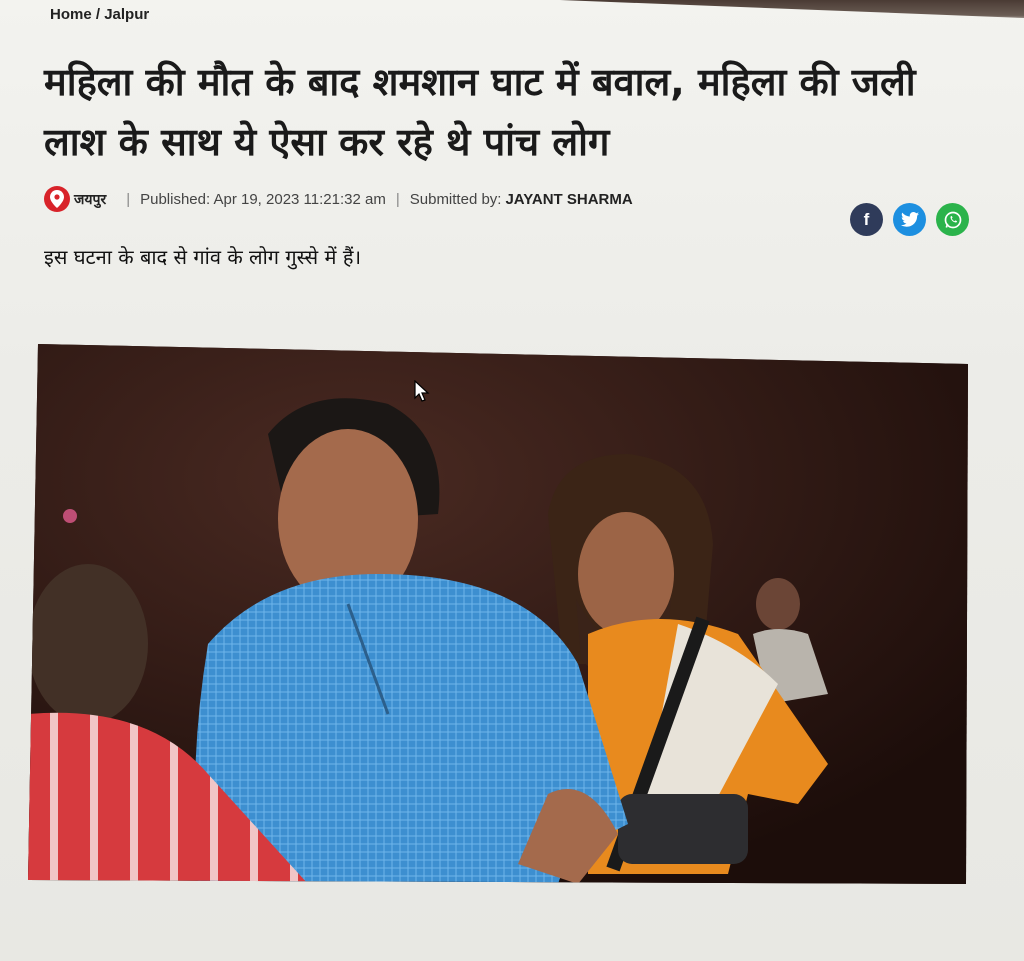 The image size is (1024, 961). Describe the element at coordinates (568, 199) in the screenshot. I see `author-name: JAYANT SHARMA` at that location.